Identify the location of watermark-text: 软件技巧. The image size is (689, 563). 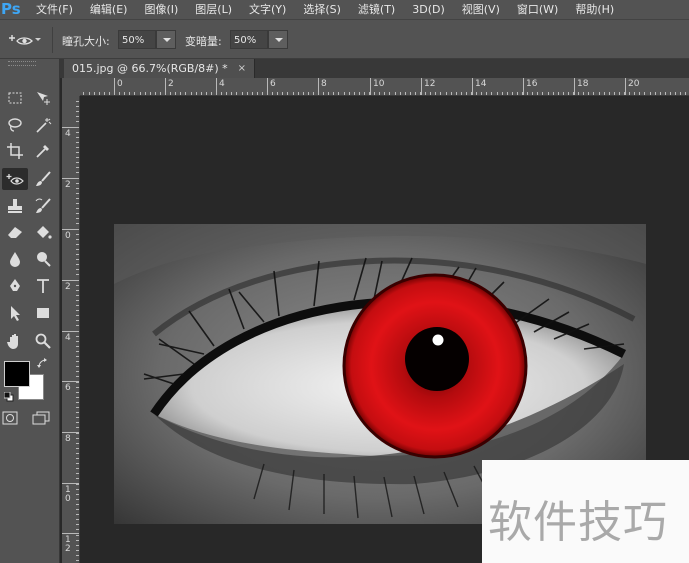
(578, 522).